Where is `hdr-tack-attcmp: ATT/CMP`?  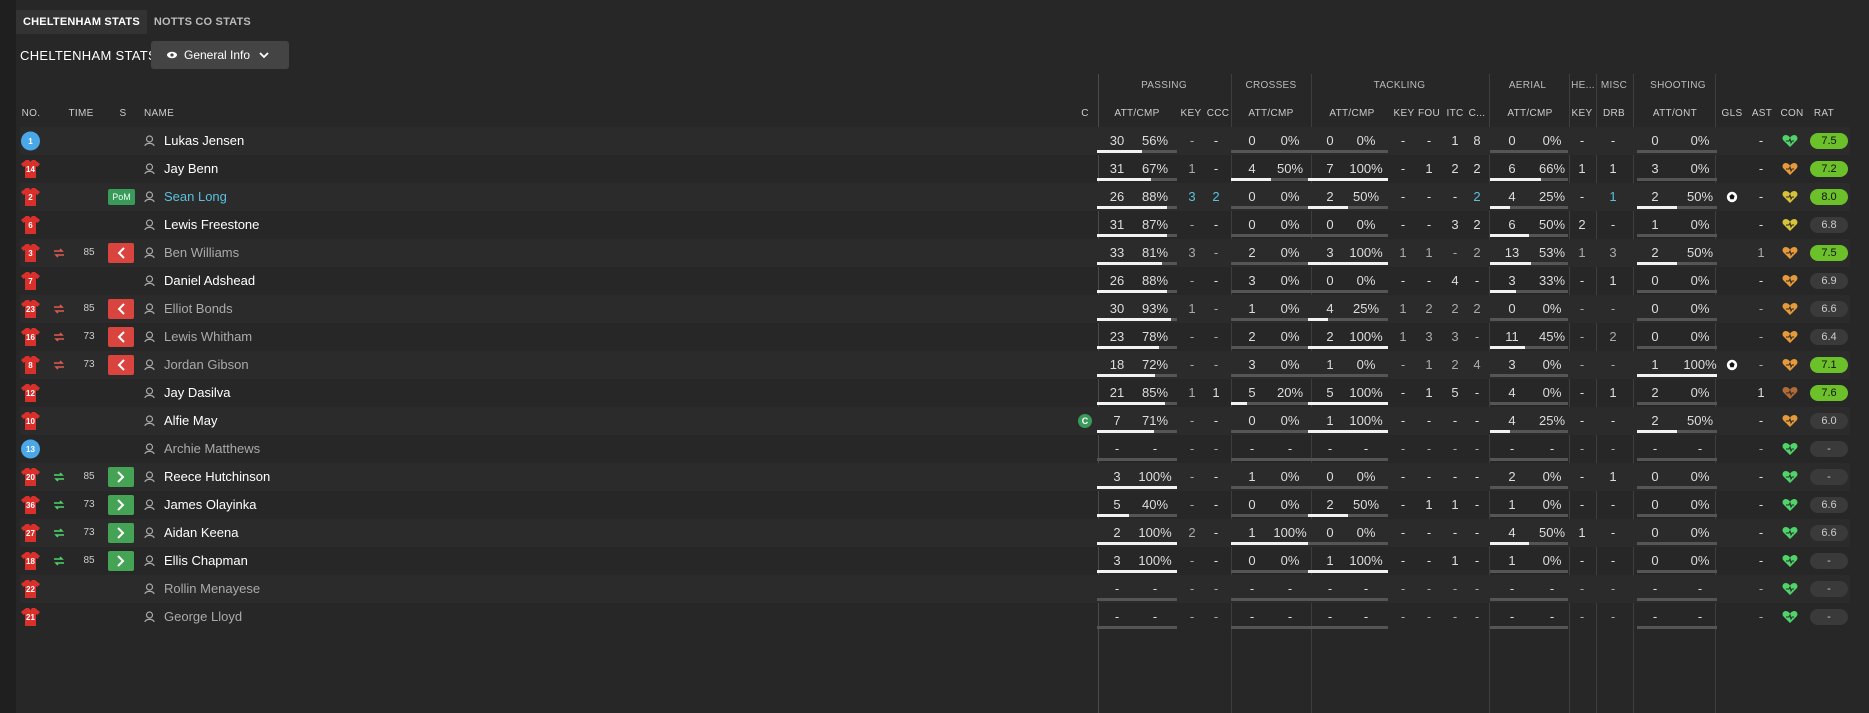
hdr-tack-attcmp: ATT/CMP is located at coordinates (1352, 113).